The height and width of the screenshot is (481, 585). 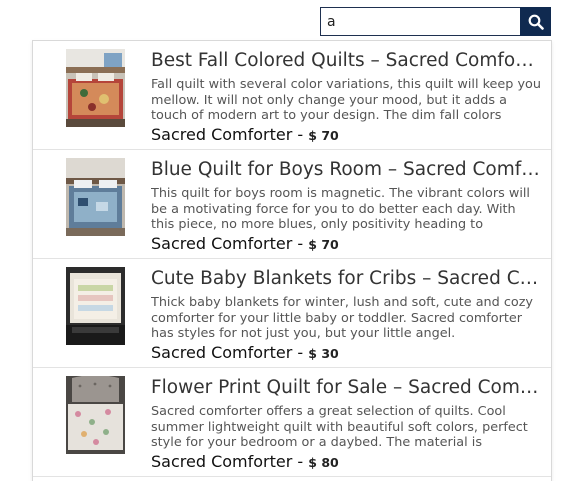 I want to click on search-bar, so click(x=435, y=21).